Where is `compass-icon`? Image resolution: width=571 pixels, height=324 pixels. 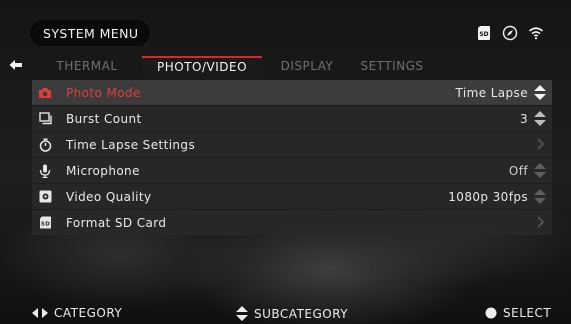 compass-icon is located at coordinates (510, 33).